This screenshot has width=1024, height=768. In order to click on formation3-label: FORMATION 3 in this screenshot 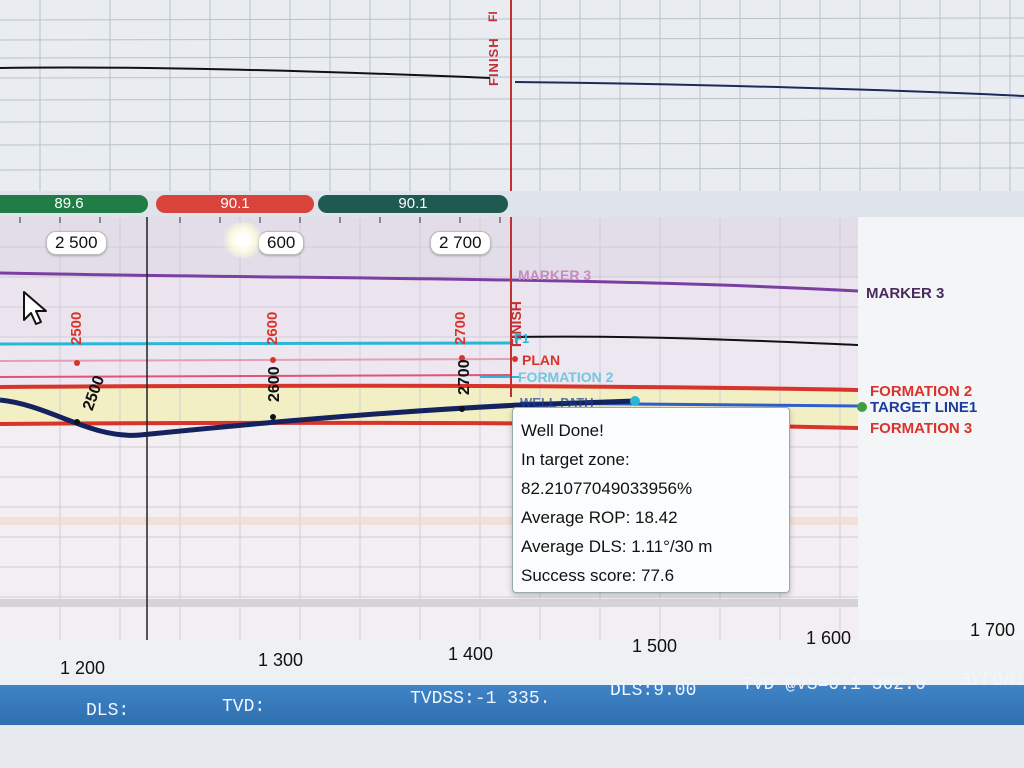, I will do `click(921, 428)`.